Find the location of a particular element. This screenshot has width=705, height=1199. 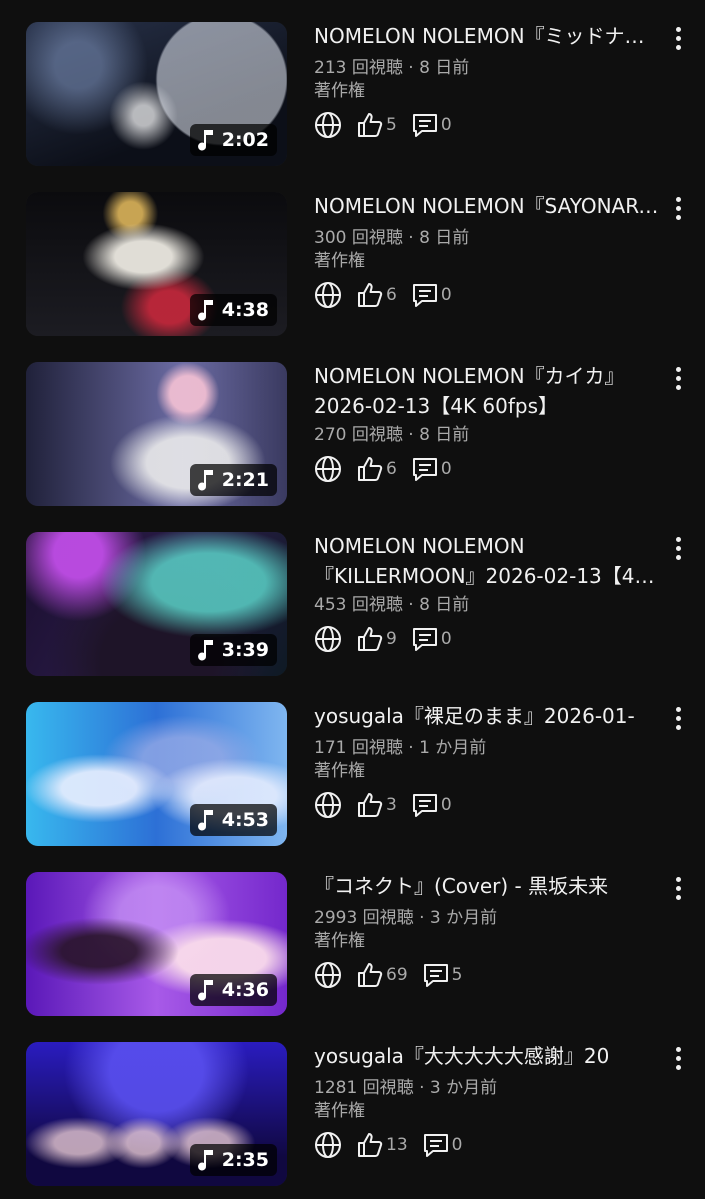

view-count: 213 回視聴 is located at coordinates (358, 68).